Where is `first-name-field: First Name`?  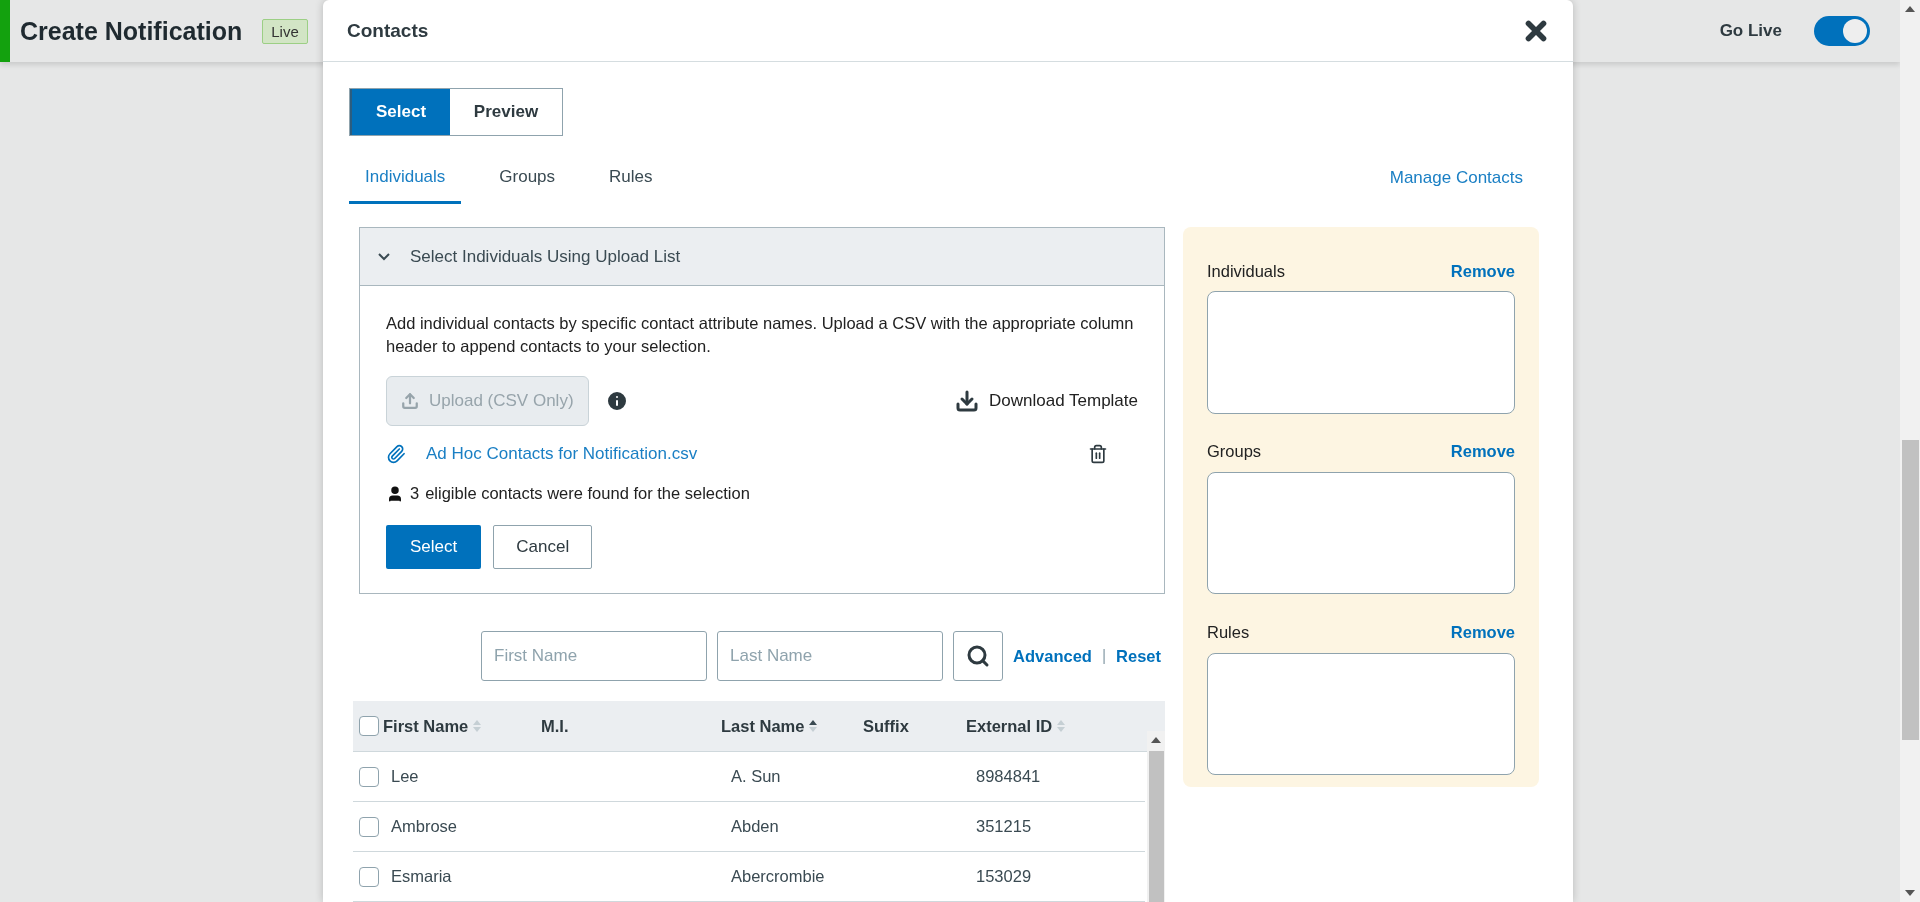 first-name-field: First Name is located at coordinates (594, 656).